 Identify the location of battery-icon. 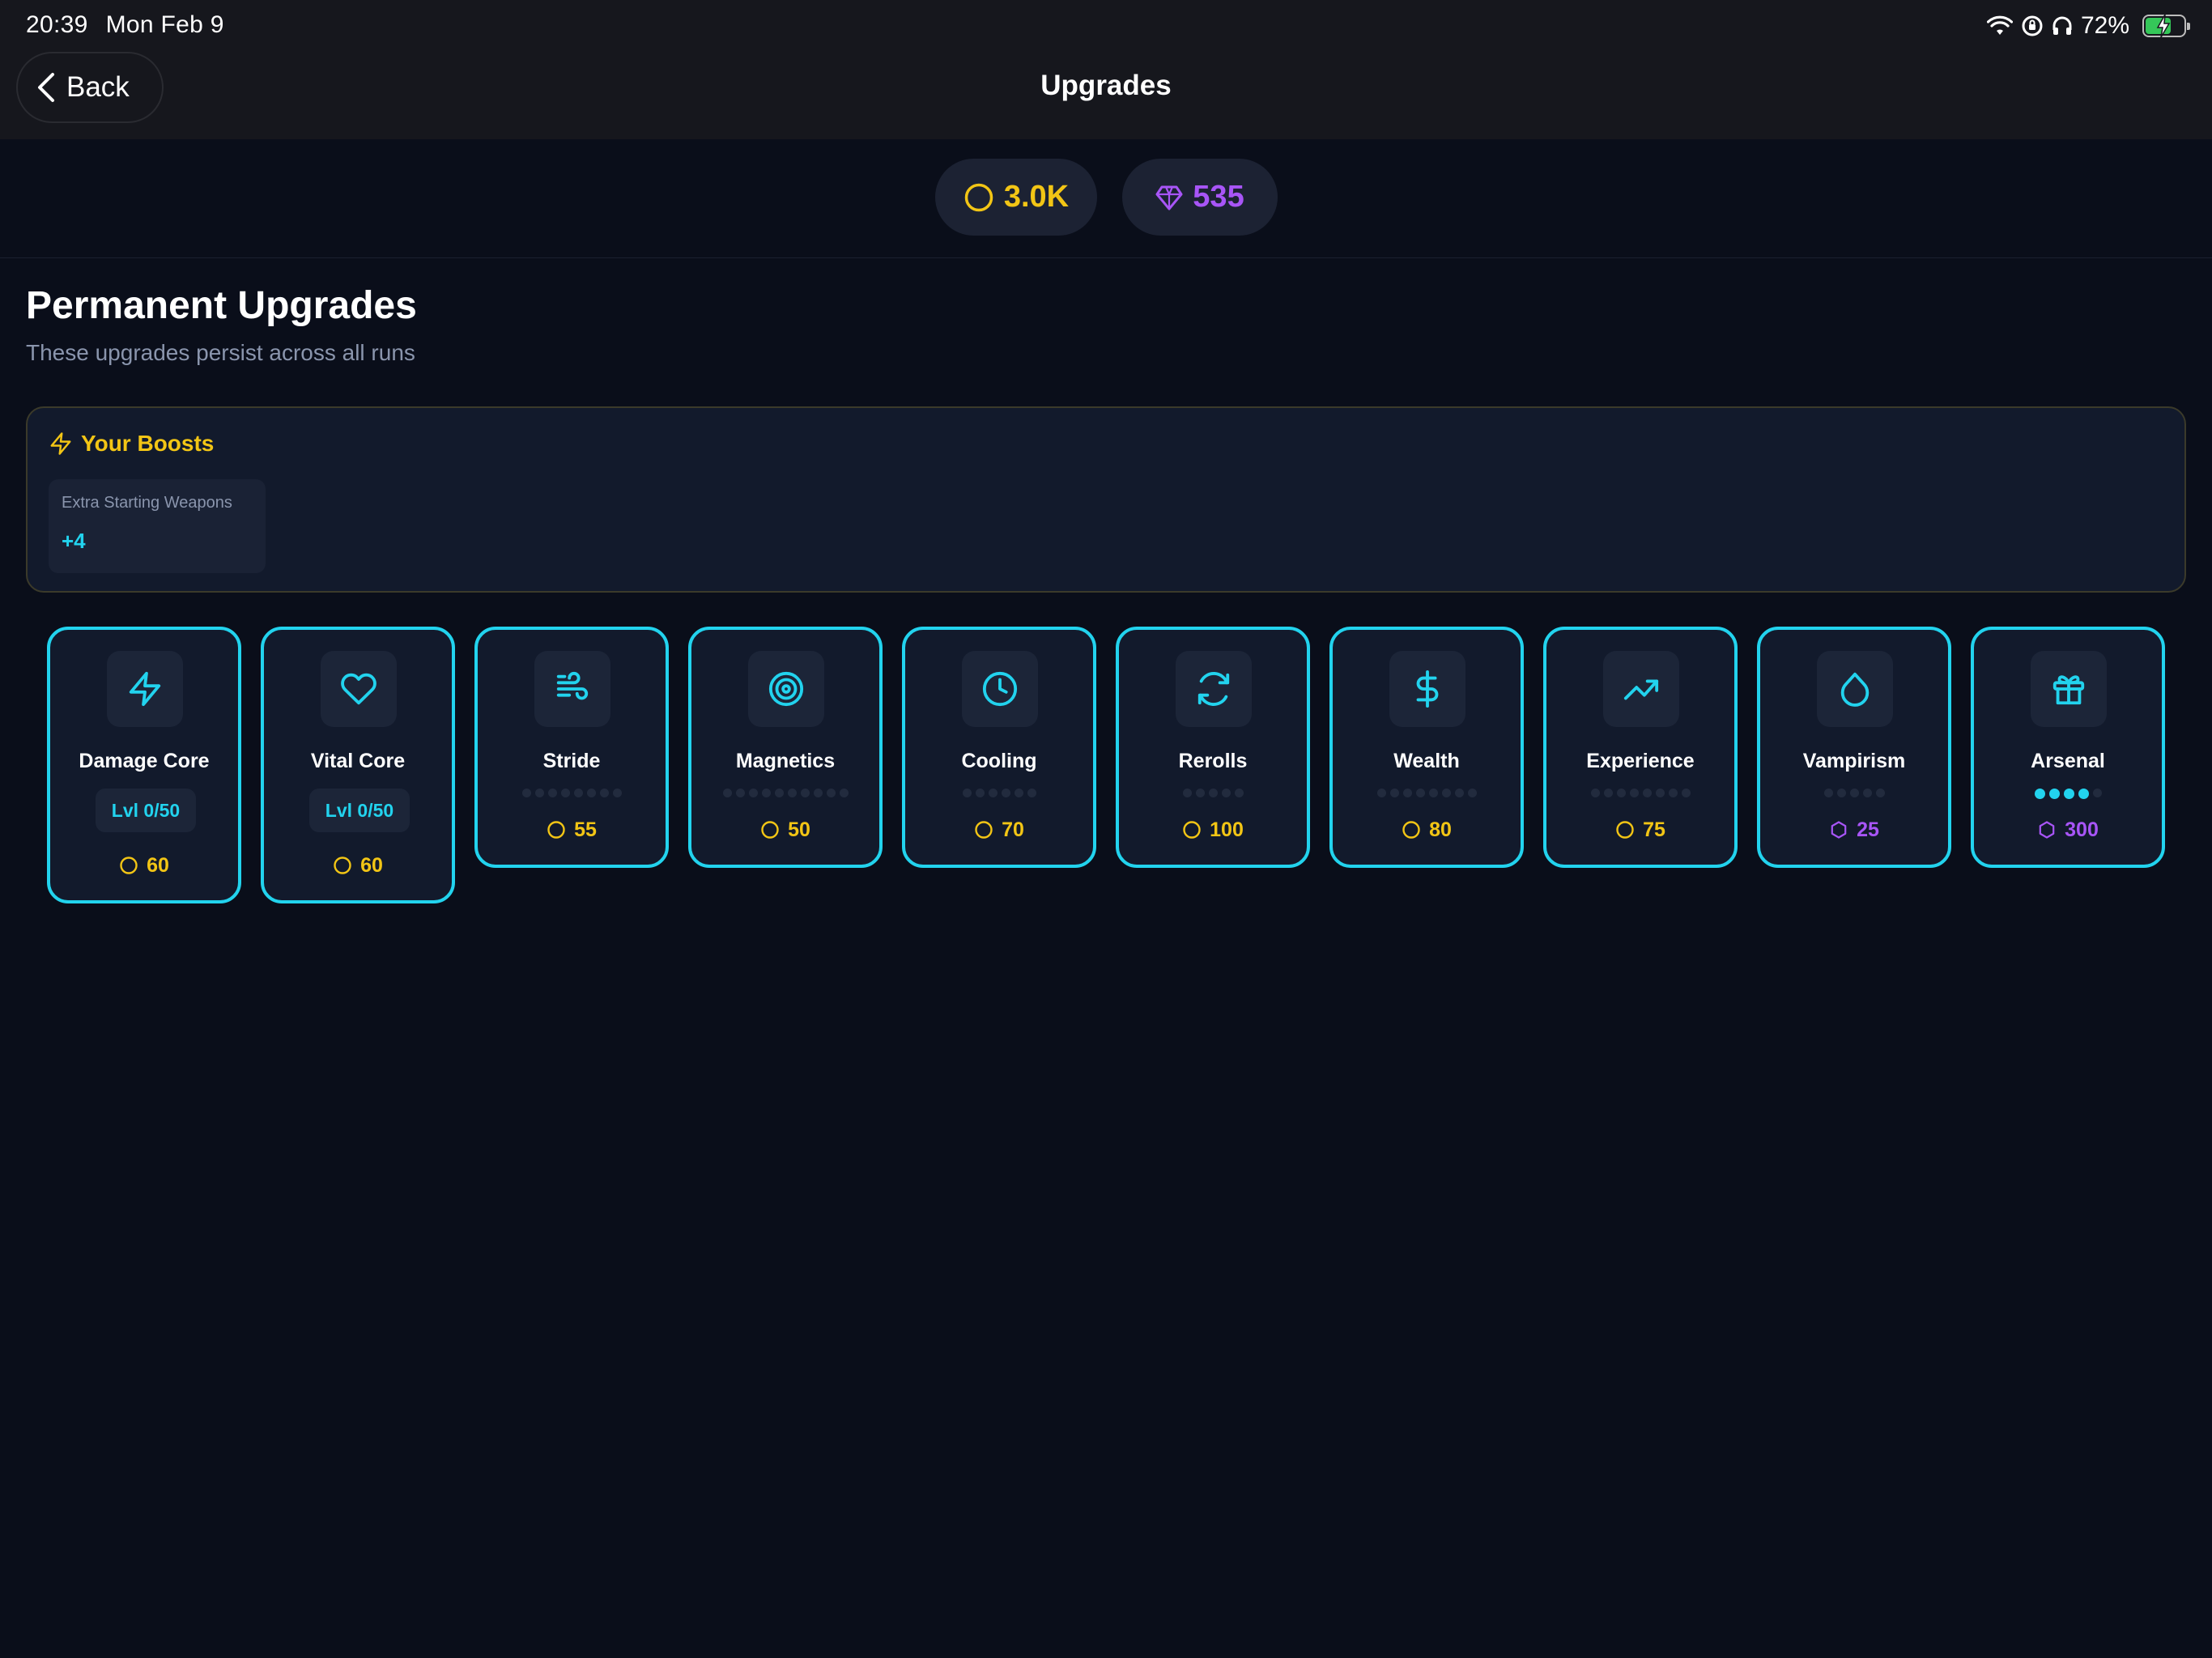
(2166, 26).